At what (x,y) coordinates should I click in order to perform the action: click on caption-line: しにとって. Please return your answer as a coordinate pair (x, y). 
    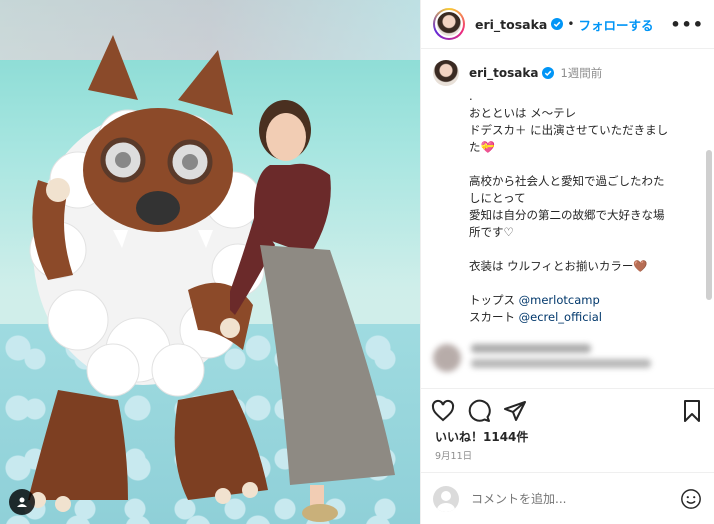
    Looking at the image, I should click on (497, 198).